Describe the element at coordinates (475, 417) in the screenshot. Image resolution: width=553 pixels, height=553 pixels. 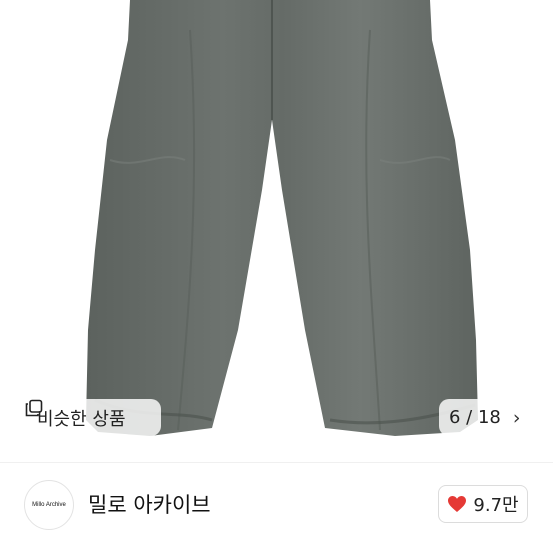
I see `image-counter-text: 6 / 18` at that location.